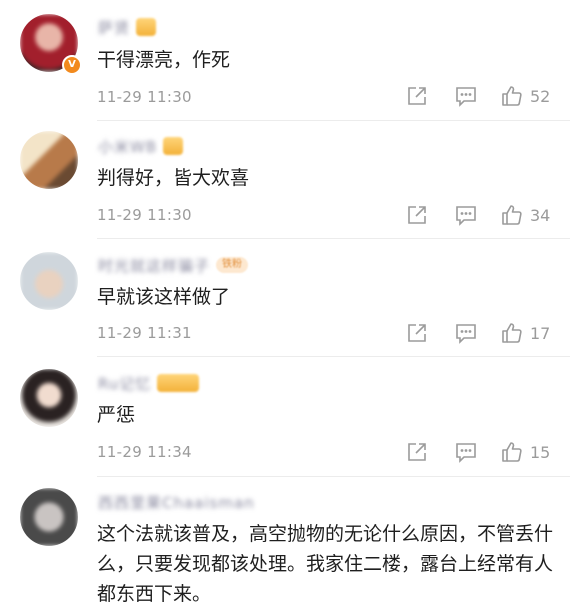 The height and width of the screenshot is (611, 570). What do you see at coordinates (144, 452) in the screenshot?
I see `comment-time: 11-29 11:34` at bounding box center [144, 452].